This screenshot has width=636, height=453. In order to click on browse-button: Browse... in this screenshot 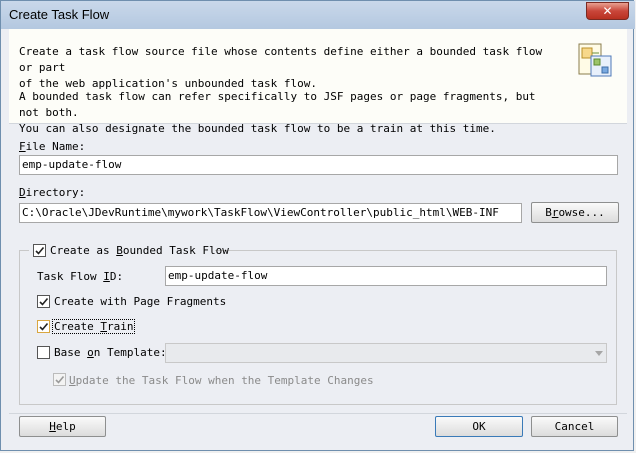, I will do `click(575, 212)`.